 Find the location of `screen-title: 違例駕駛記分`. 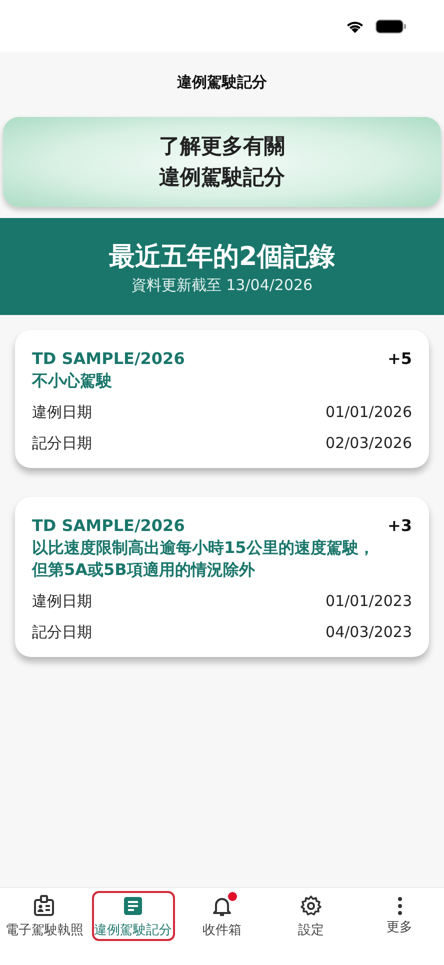

screen-title: 違例駕駛記分 is located at coordinates (222, 82).